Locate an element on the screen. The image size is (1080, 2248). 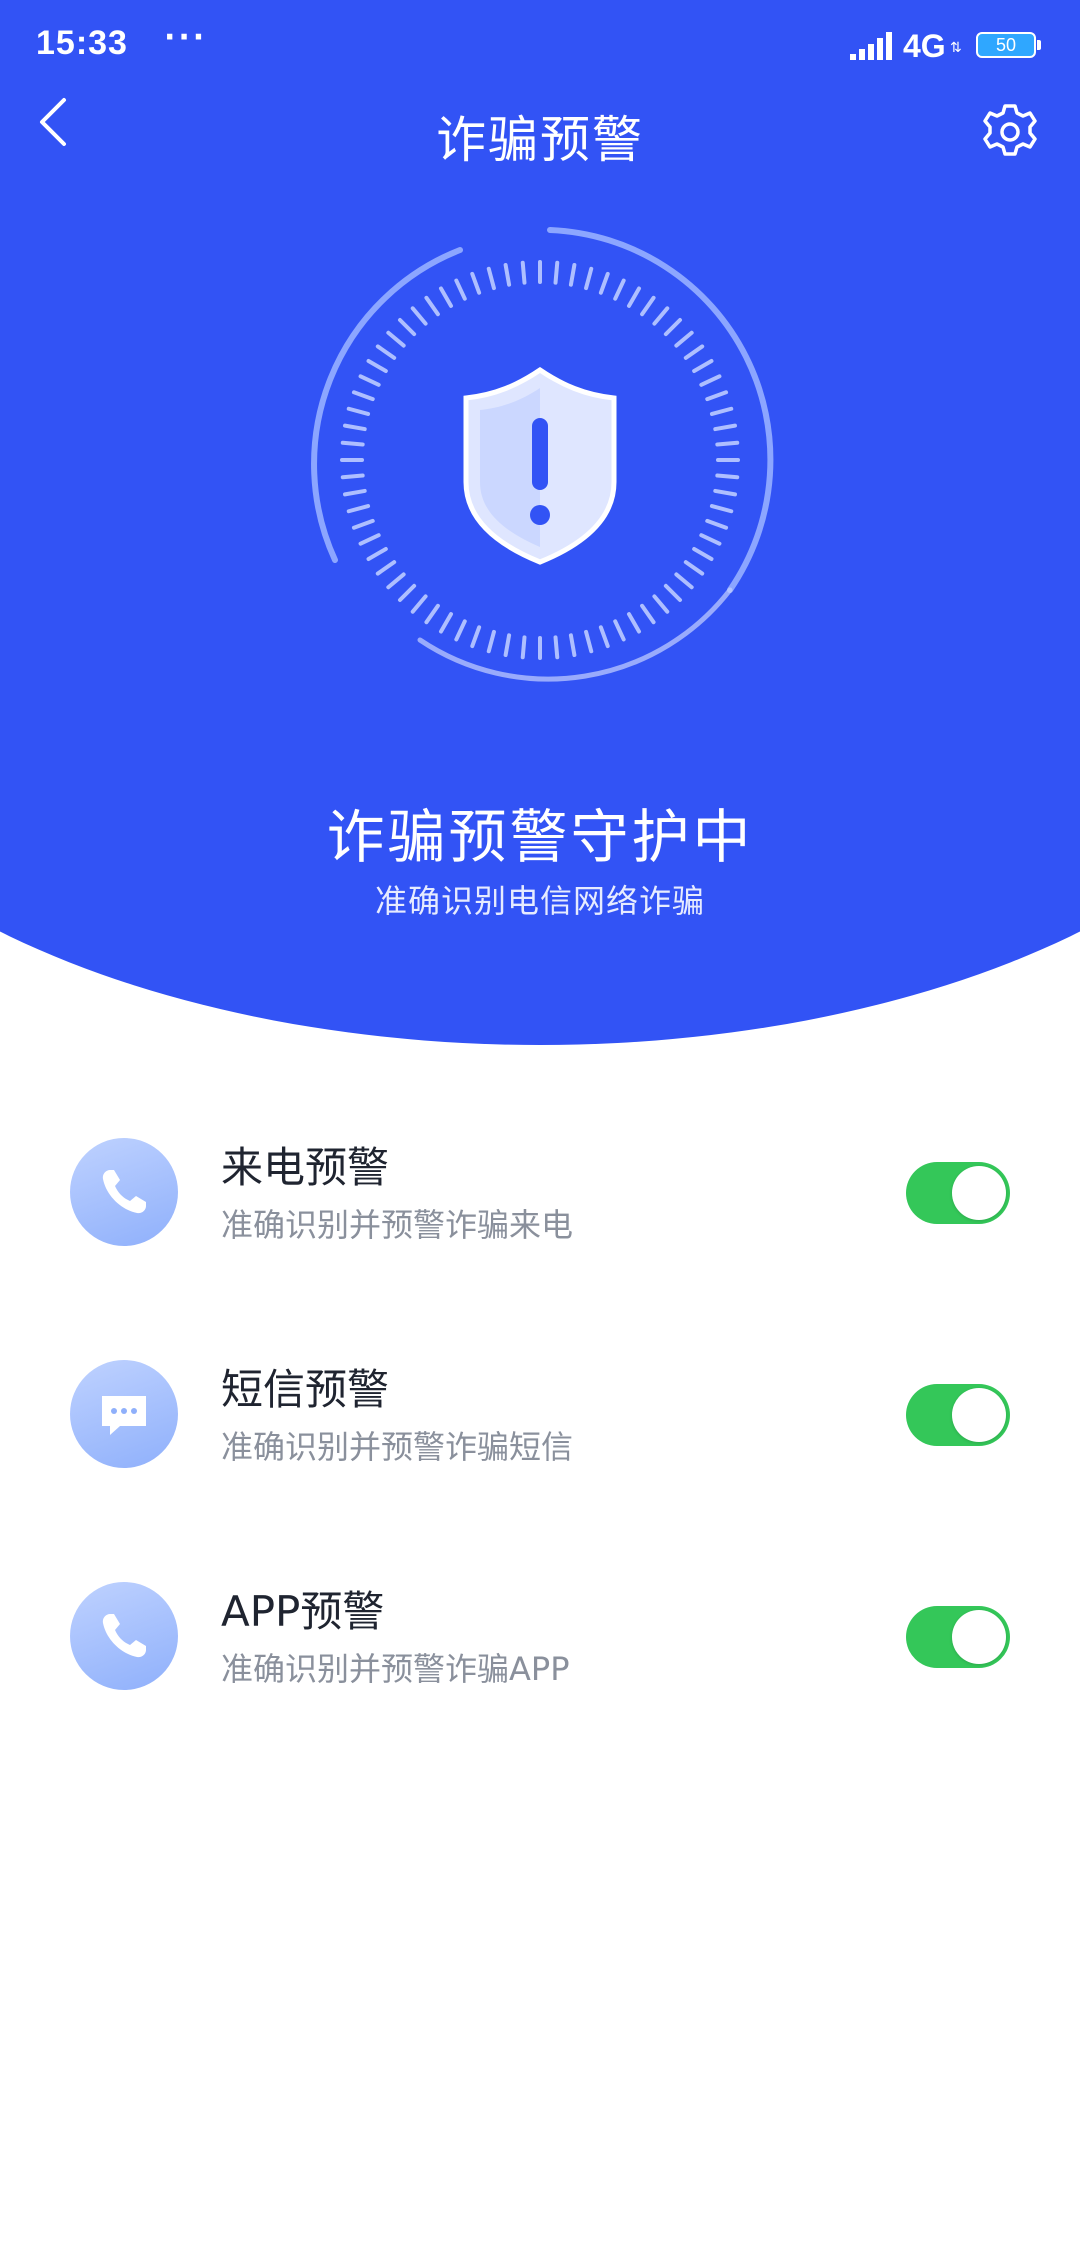
status-time: 15:33 is located at coordinates (82, 43).